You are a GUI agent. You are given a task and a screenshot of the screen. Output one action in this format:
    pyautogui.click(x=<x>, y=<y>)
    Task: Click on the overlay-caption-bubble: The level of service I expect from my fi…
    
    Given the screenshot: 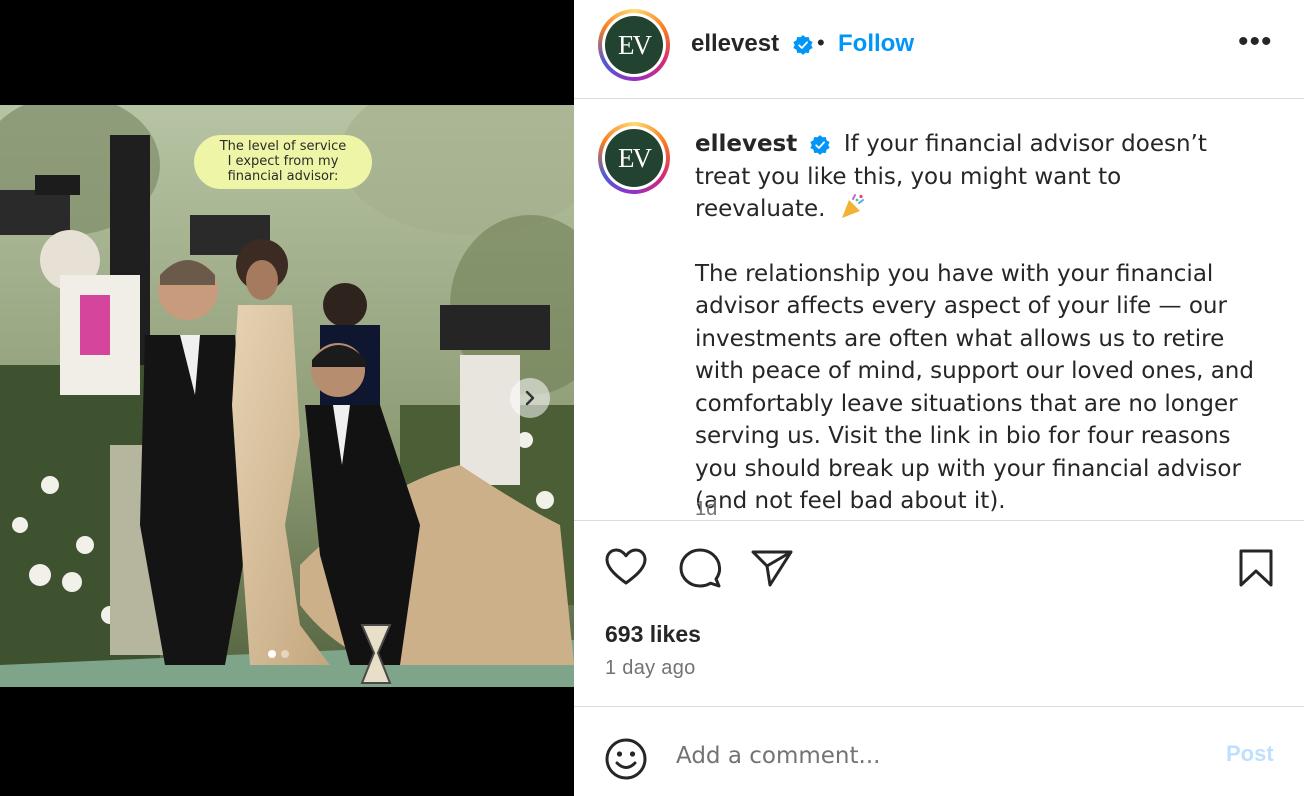 What is the action you would take?
    pyautogui.click(x=283, y=162)
    